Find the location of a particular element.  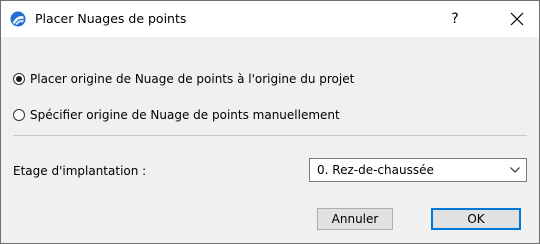

level-dropdown: 0. Rez-de-chaussée is located at coordinates (418, 170).